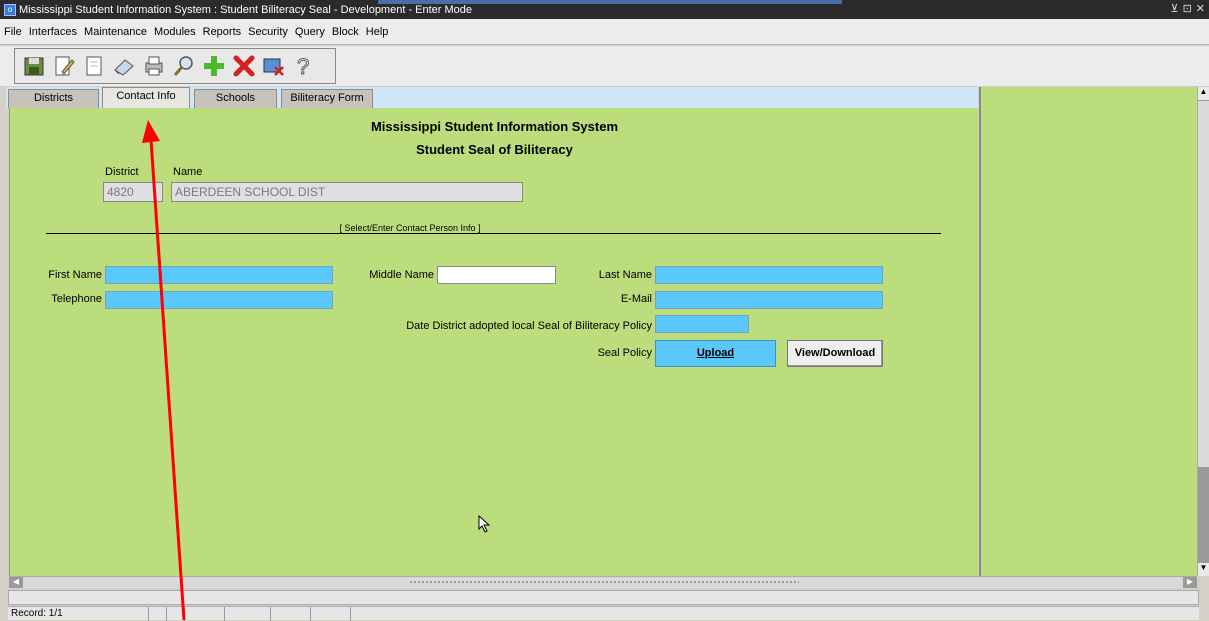  What do you see at coordinates (1175, 8) in the screenshot?
I see `minimize-icon: ⊻` at bounding box center [1175, 8].